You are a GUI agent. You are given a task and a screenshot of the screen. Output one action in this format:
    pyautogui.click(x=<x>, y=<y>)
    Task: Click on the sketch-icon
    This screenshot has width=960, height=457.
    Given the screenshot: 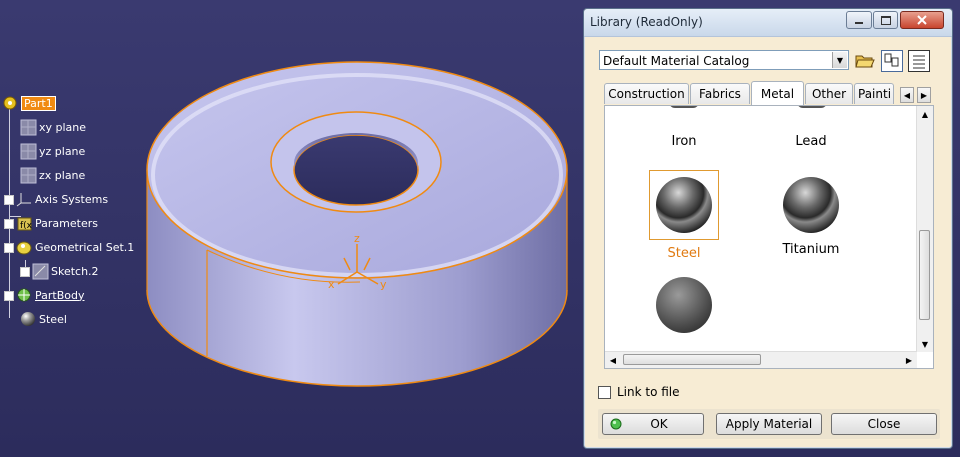 What is the action you would take?
    pyautogui.click(x=40, y=271)
    